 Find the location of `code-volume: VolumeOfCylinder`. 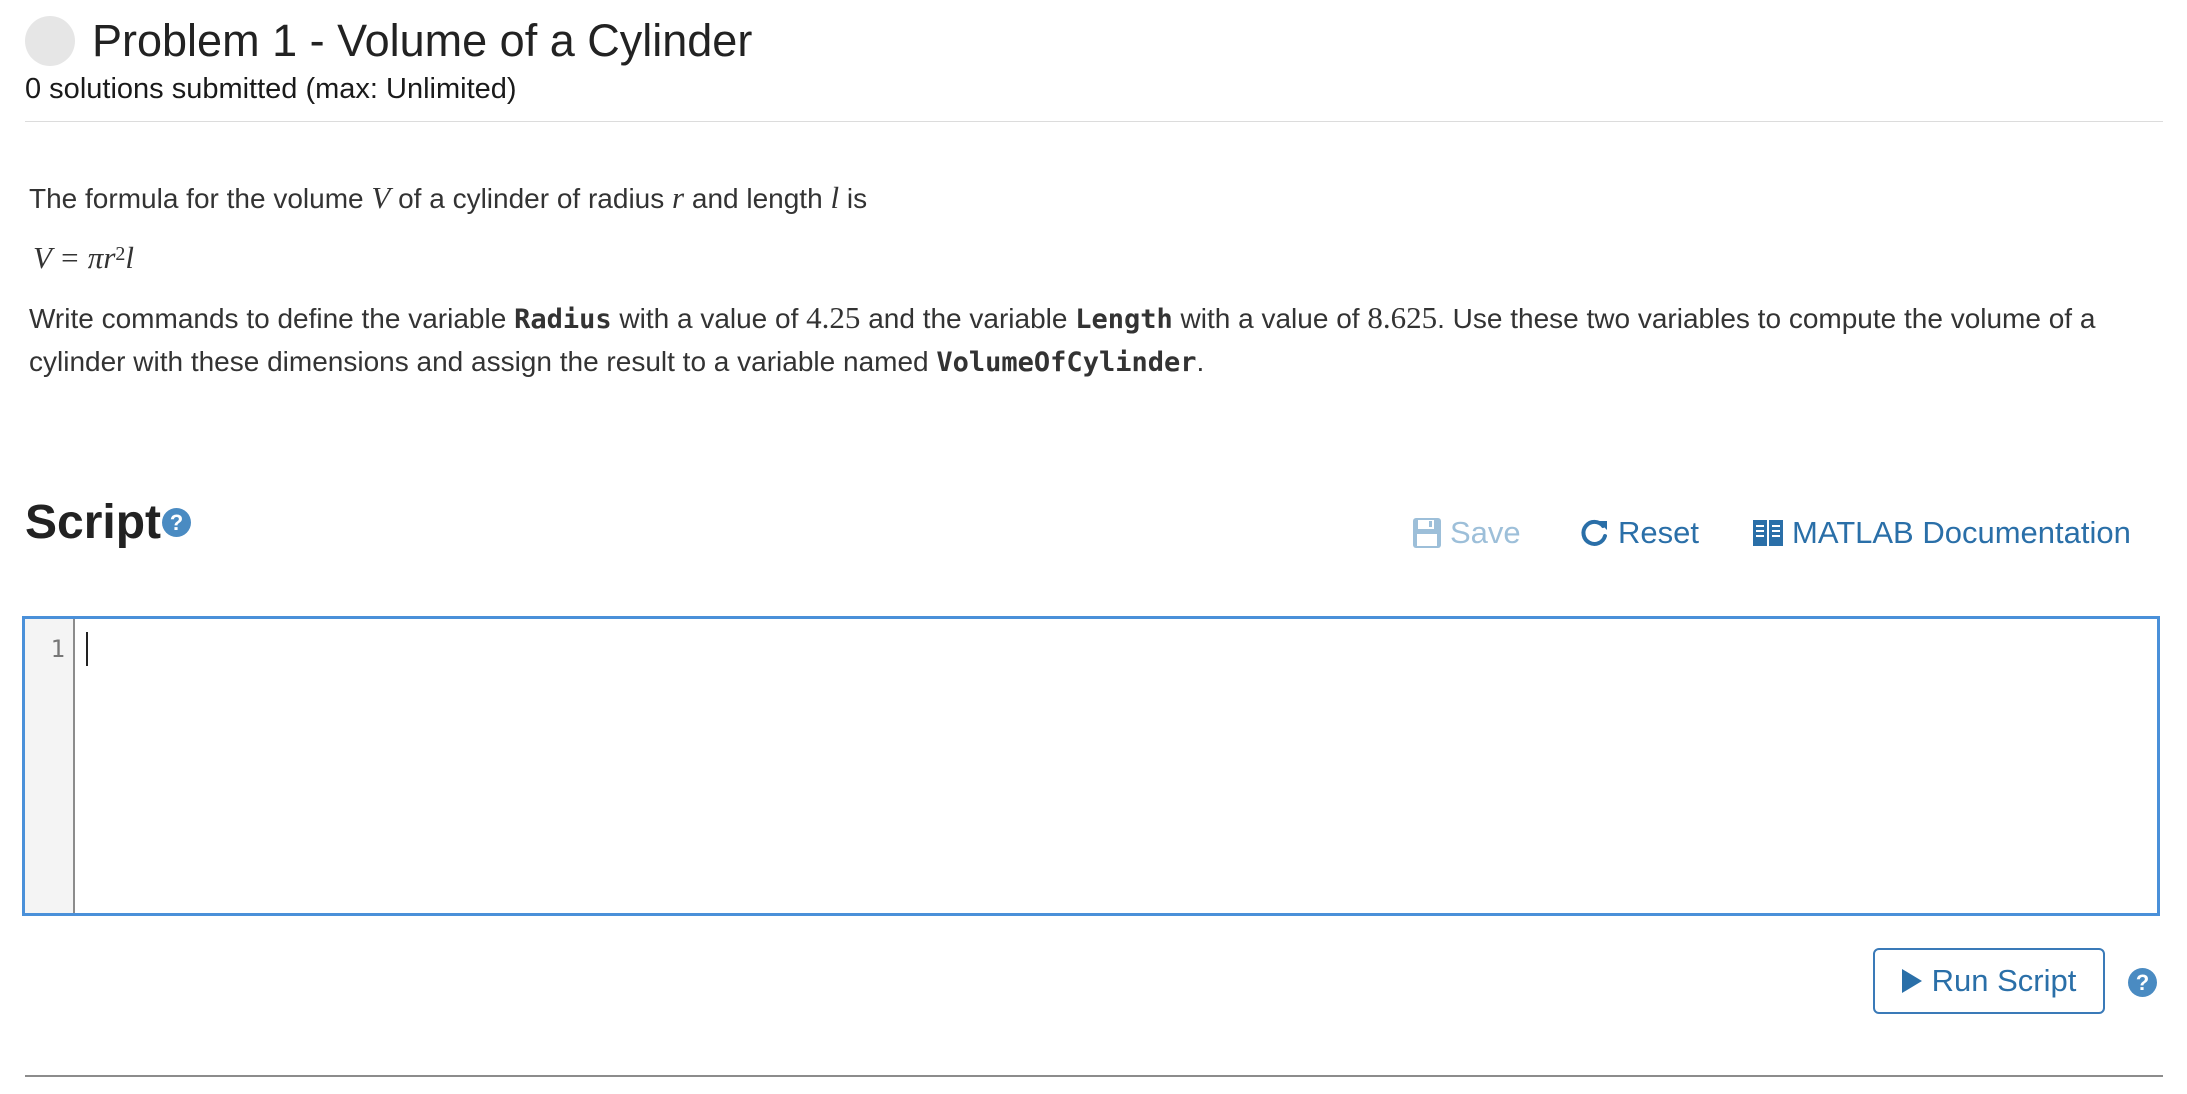

code-volume: VolumeOfCylinder is located at coordinates (1066, 362).